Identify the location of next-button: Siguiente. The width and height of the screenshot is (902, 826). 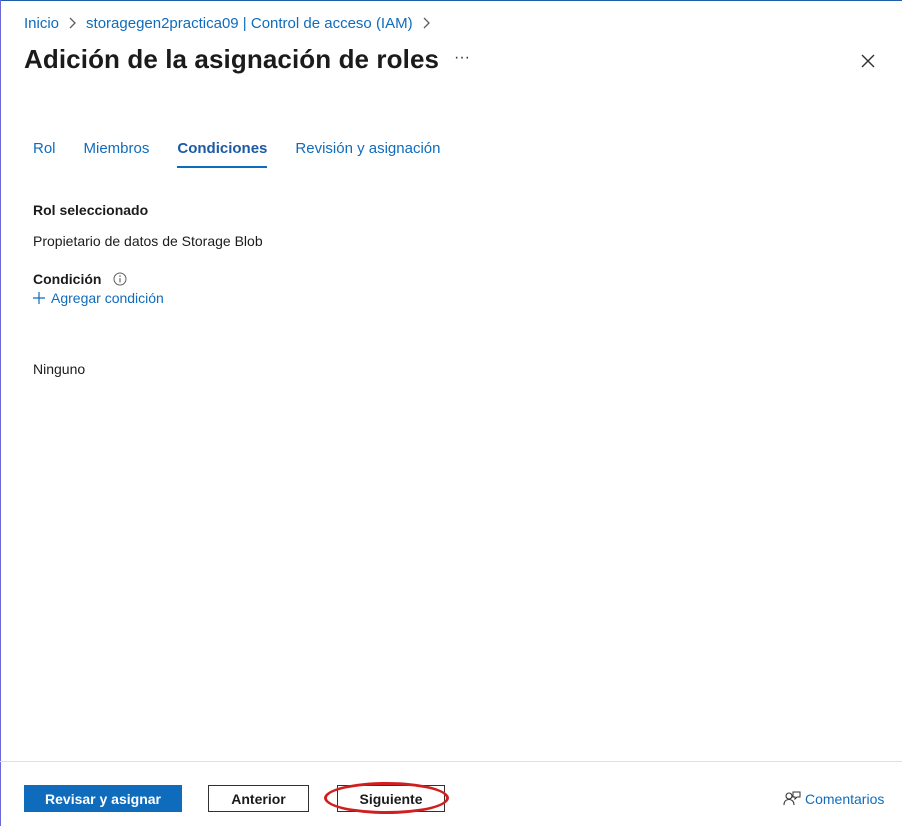
(391, 798).